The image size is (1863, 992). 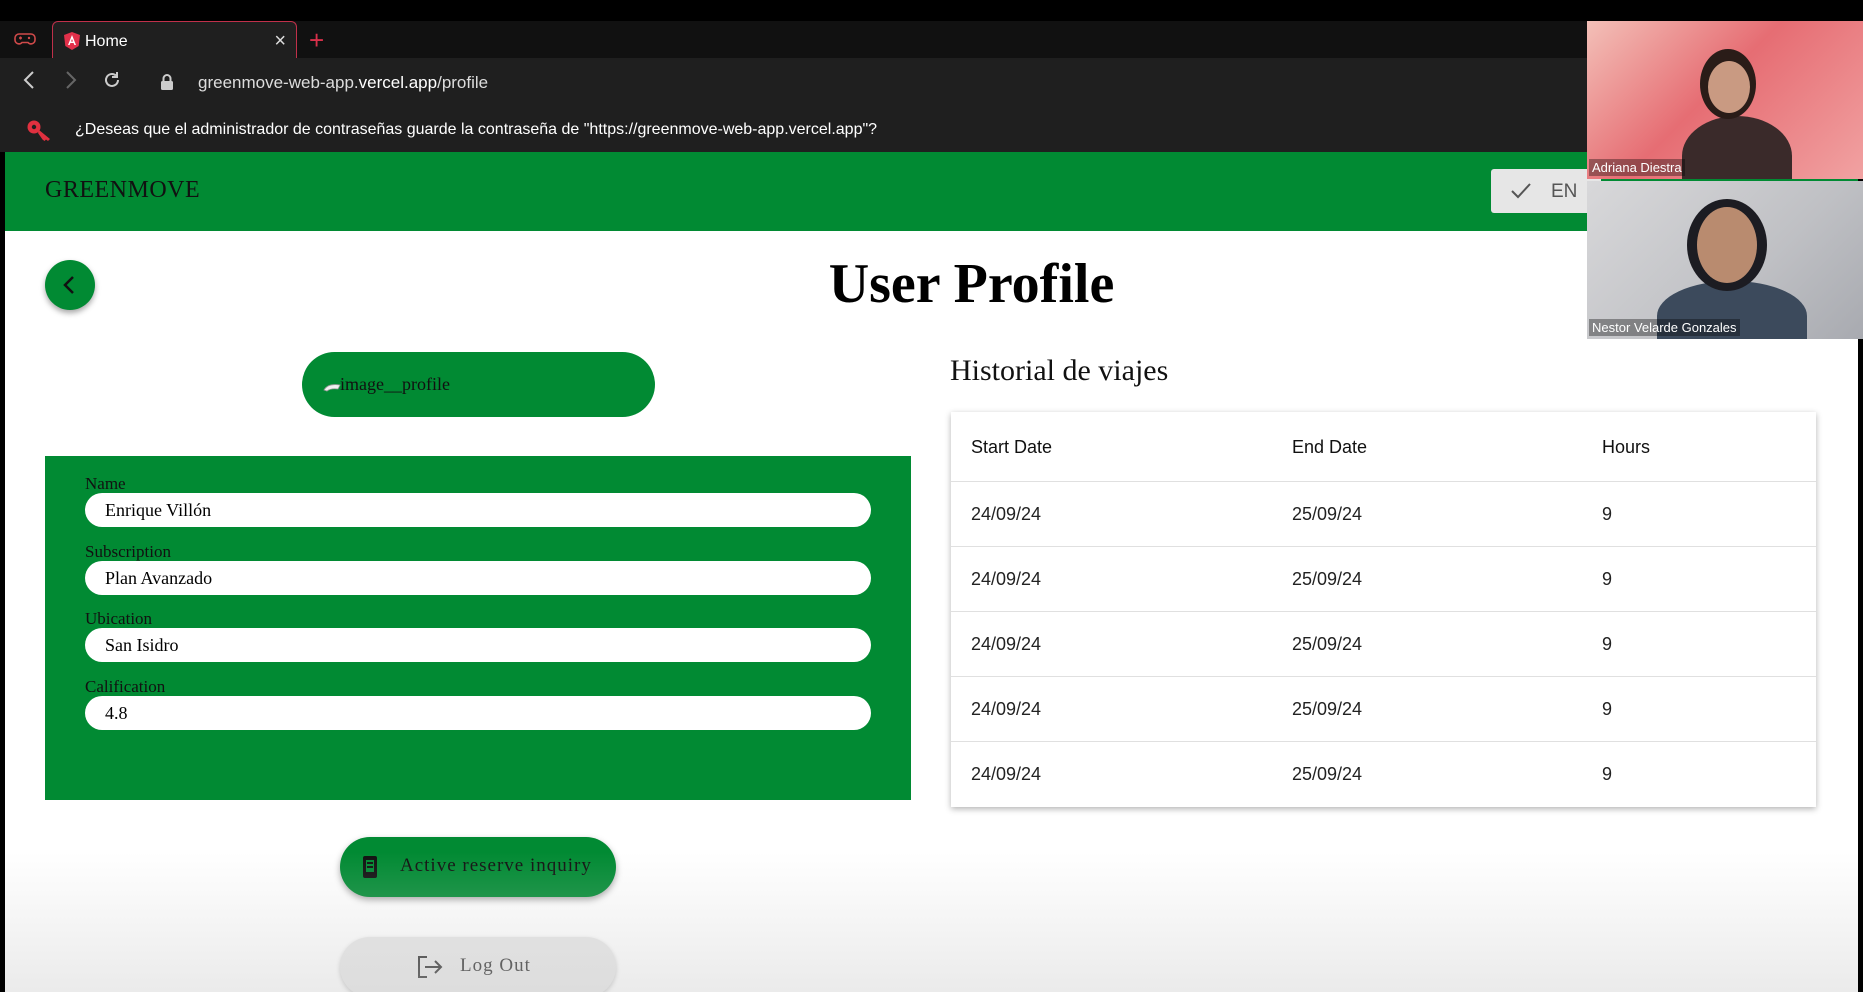 I want to click on reload-icon, so click(x=112, y=83).